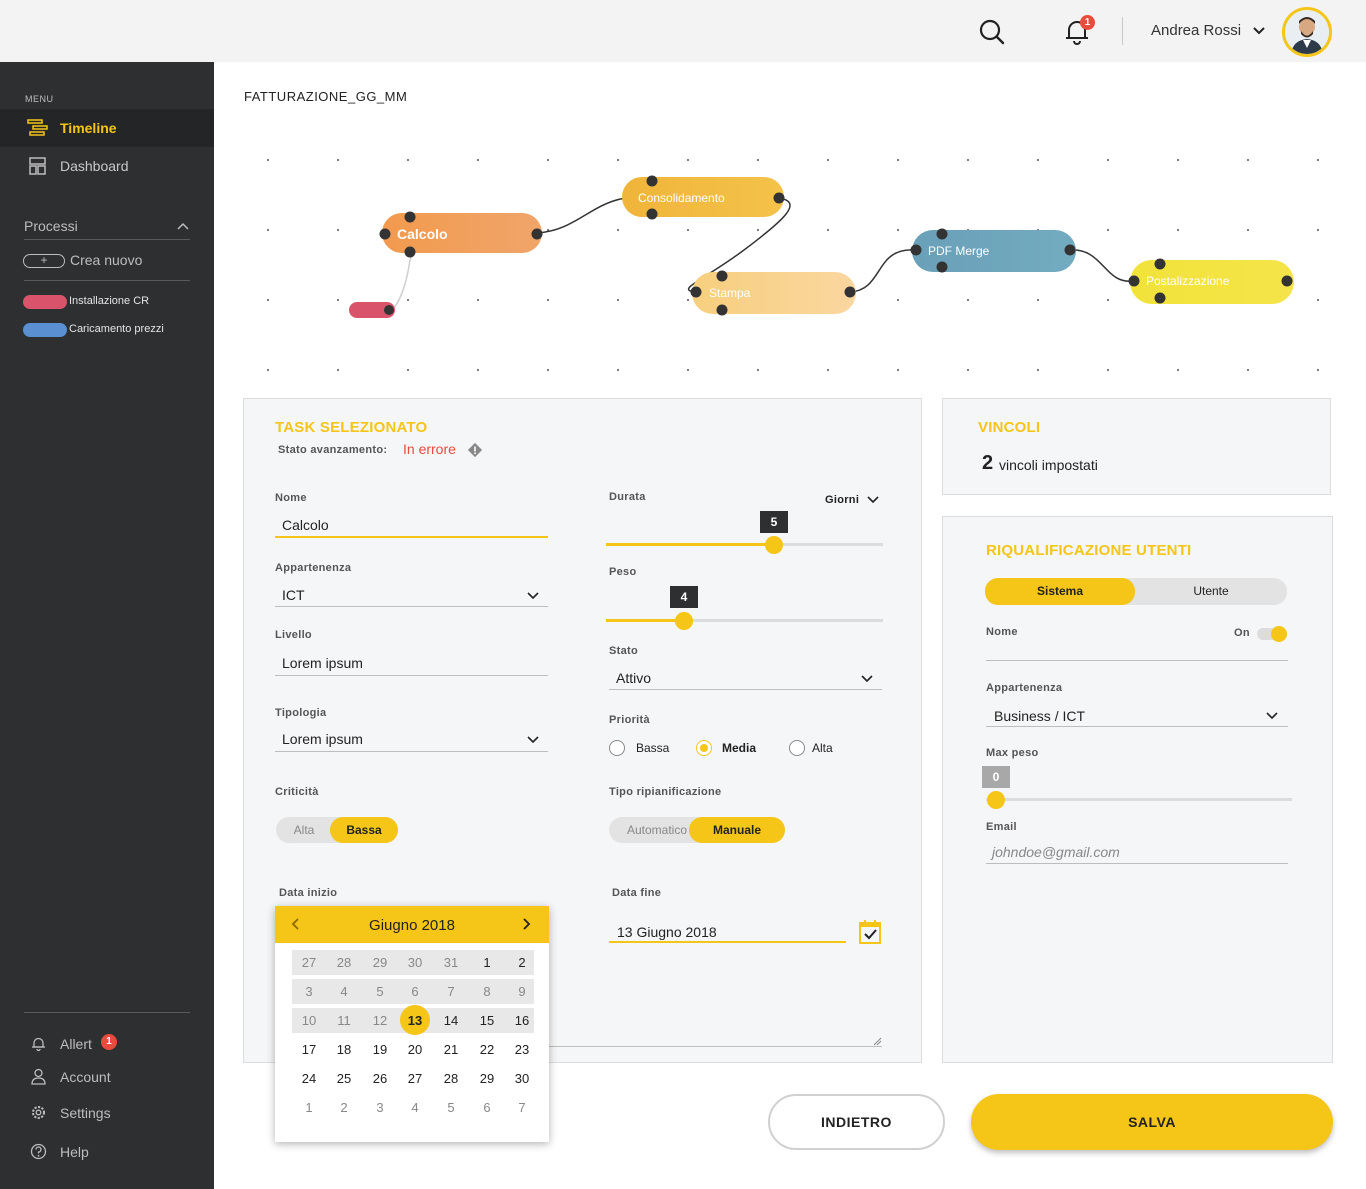 Image resolution: width=1366 pixels, height=1189 pixels. Describe the element at coordinates (773, 293) in the screenshot. I see `flow-node-stampa: Stampa` at that location.